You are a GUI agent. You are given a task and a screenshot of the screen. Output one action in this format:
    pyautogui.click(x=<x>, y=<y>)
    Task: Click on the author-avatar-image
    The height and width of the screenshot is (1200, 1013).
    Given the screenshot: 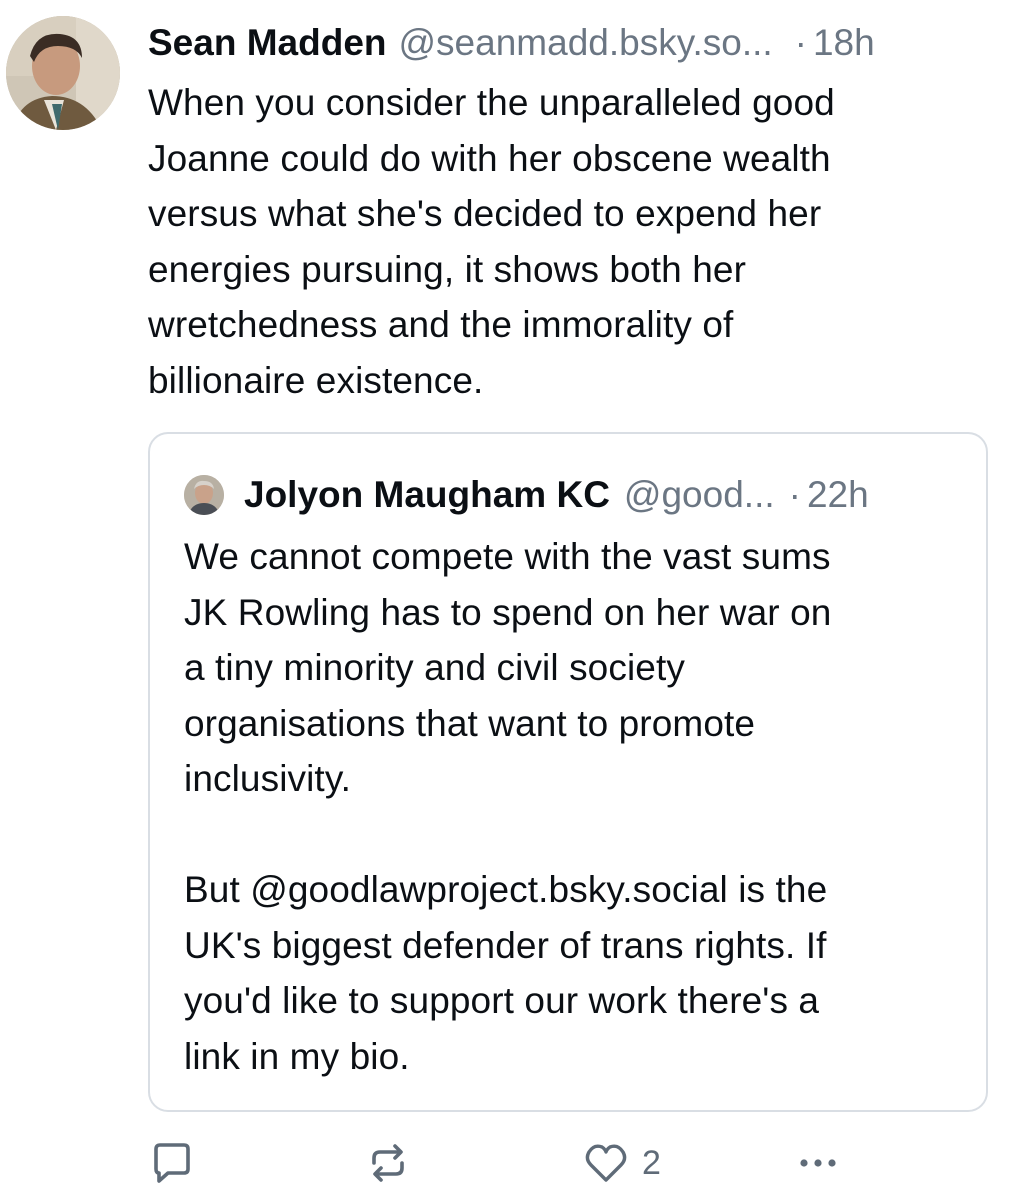 What is the action you would take?
    pyautogui.click(x=63, y=73)
    